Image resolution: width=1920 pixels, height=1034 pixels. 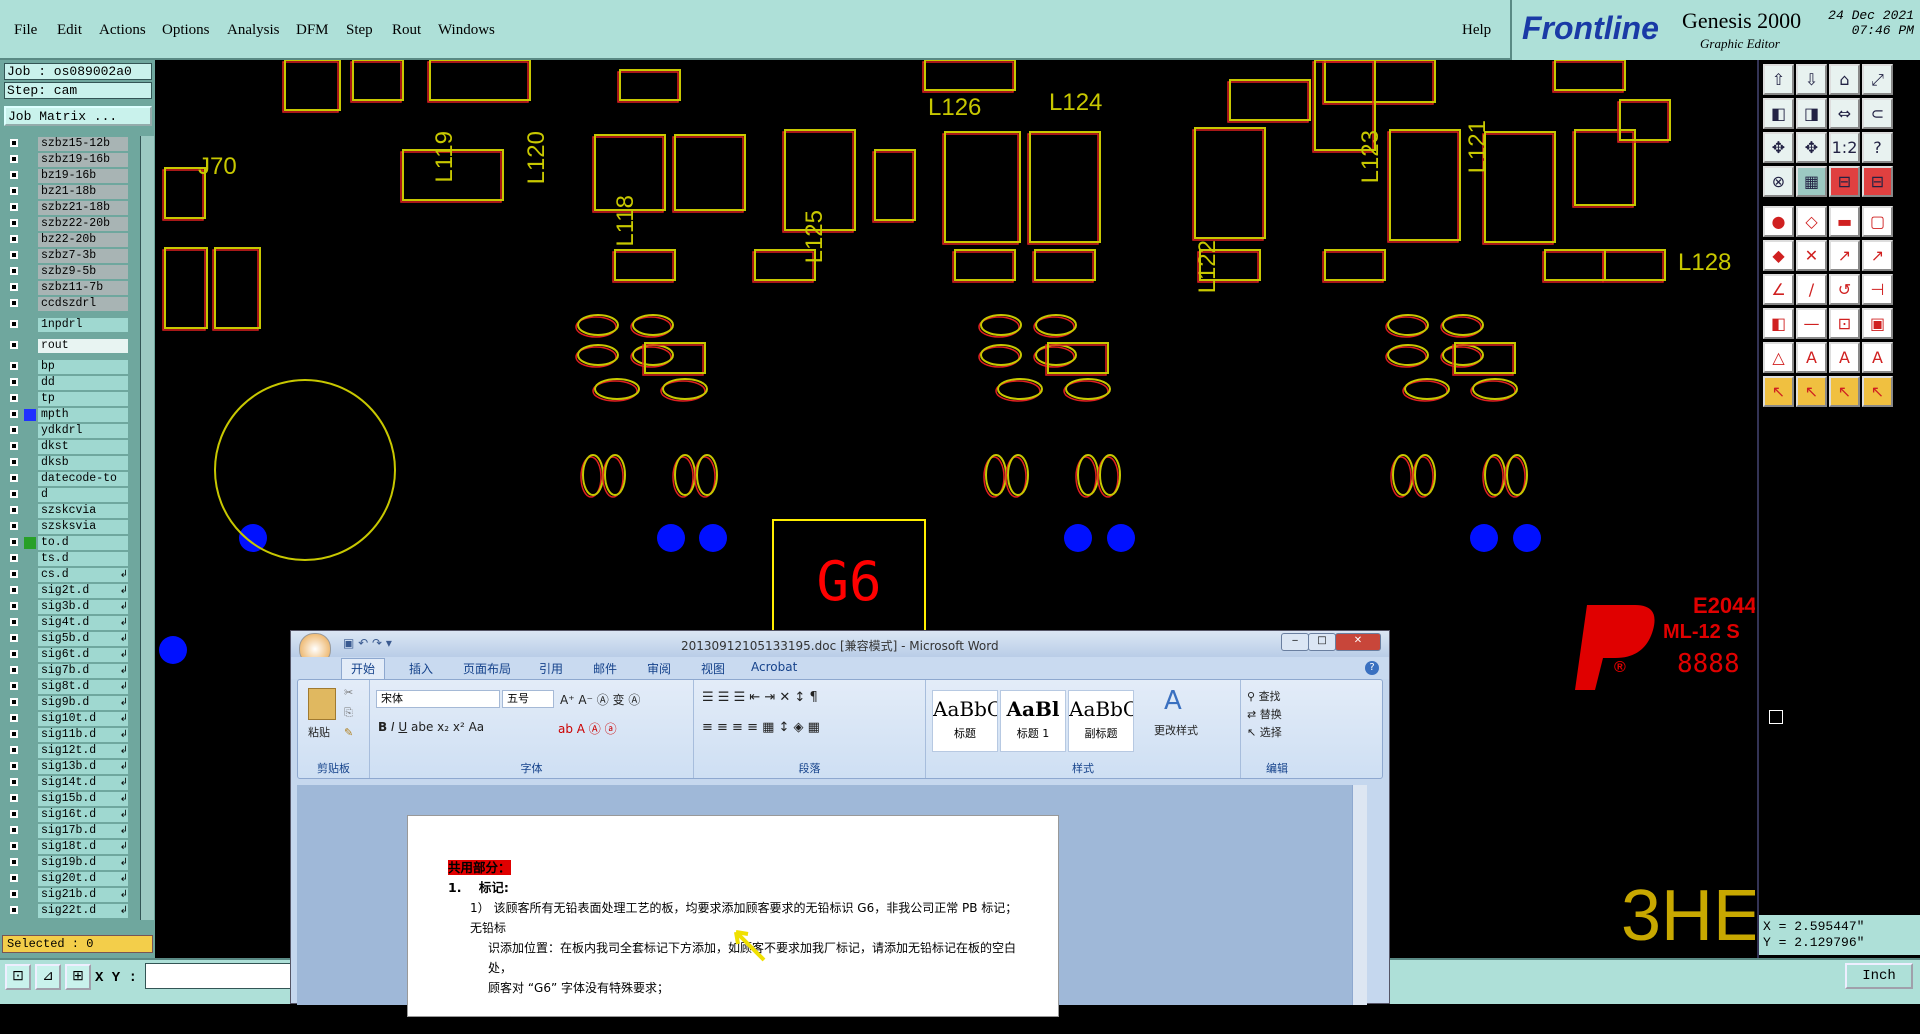 What do you see at coordinates (72, 304) in the screenshot?
I see `layer-row: ccdszdrl` at bounding box center [72, 304].